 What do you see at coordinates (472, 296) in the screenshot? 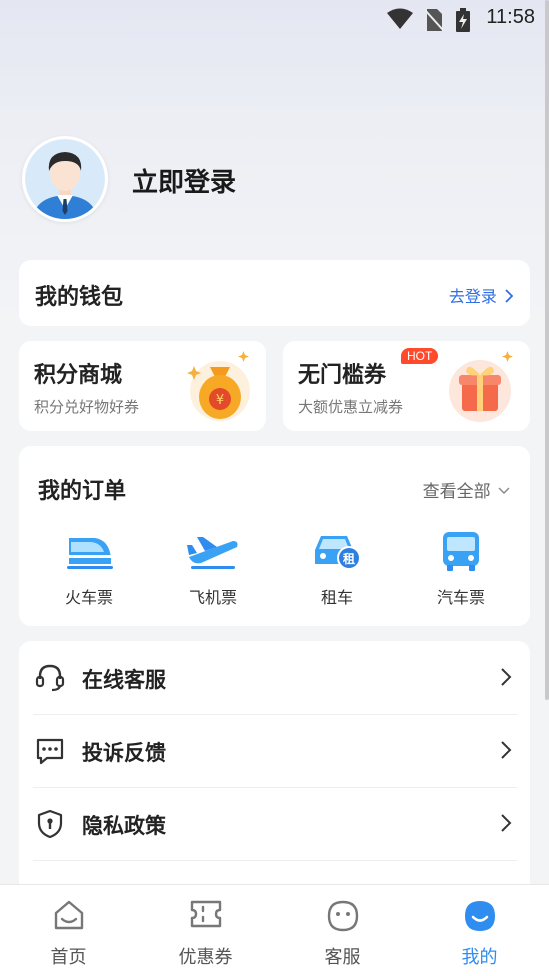
I see `wallet-login-label: 去登录` at bounding box center [472, 296].